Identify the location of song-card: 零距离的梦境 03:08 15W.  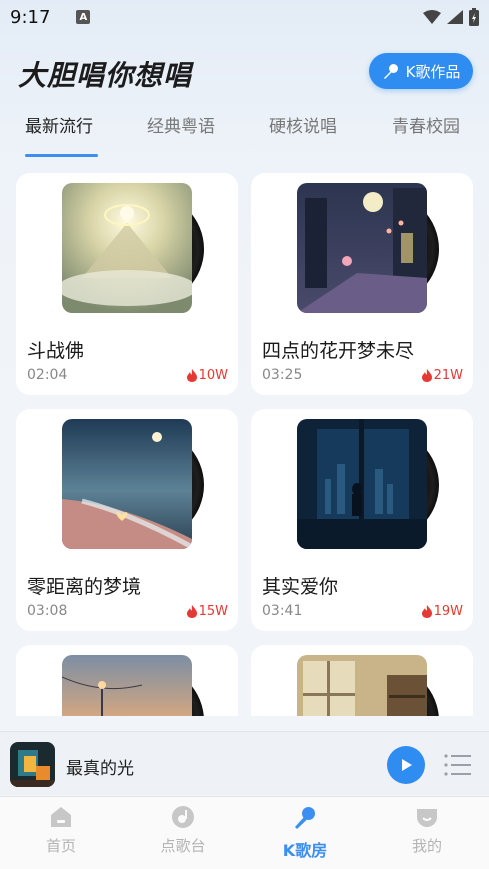
(127, 520).